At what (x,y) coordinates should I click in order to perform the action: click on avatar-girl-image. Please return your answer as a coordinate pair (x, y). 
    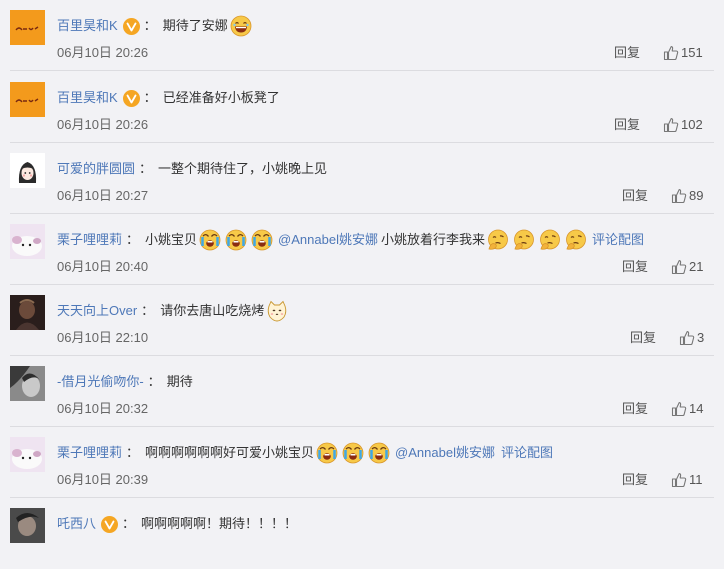
    Looking at the image, I should click on (27, 170).